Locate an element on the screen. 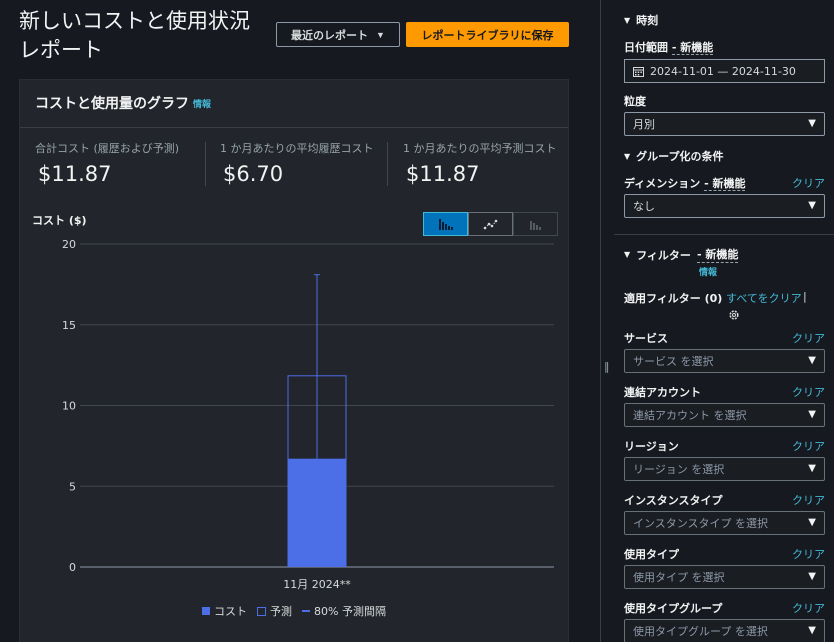 The image size is (834, 642). filter-label: 使用タイプグループ is located at coordinates (673, 608).